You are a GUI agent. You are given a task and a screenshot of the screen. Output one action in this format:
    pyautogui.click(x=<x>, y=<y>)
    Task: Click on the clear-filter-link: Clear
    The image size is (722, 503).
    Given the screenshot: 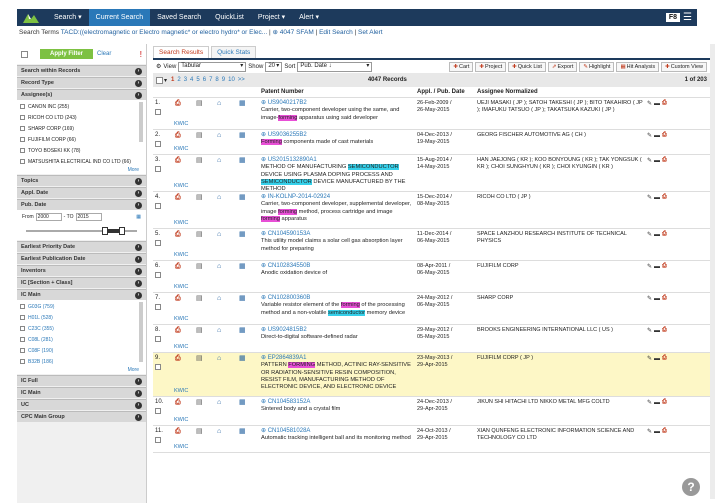 What is the action you would take?
    pyautogui.click(x=104, y=54)
    